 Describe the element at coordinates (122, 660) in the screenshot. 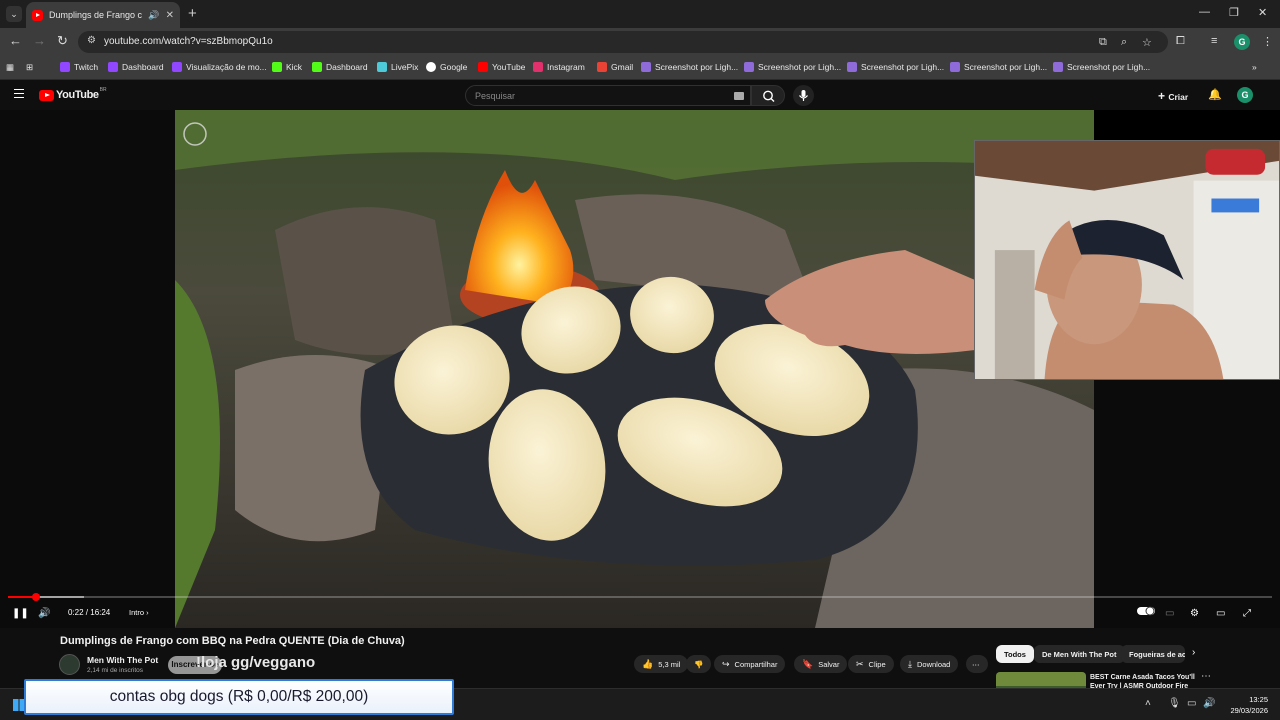

I see `channel-name: Men With The Pot` at that location.